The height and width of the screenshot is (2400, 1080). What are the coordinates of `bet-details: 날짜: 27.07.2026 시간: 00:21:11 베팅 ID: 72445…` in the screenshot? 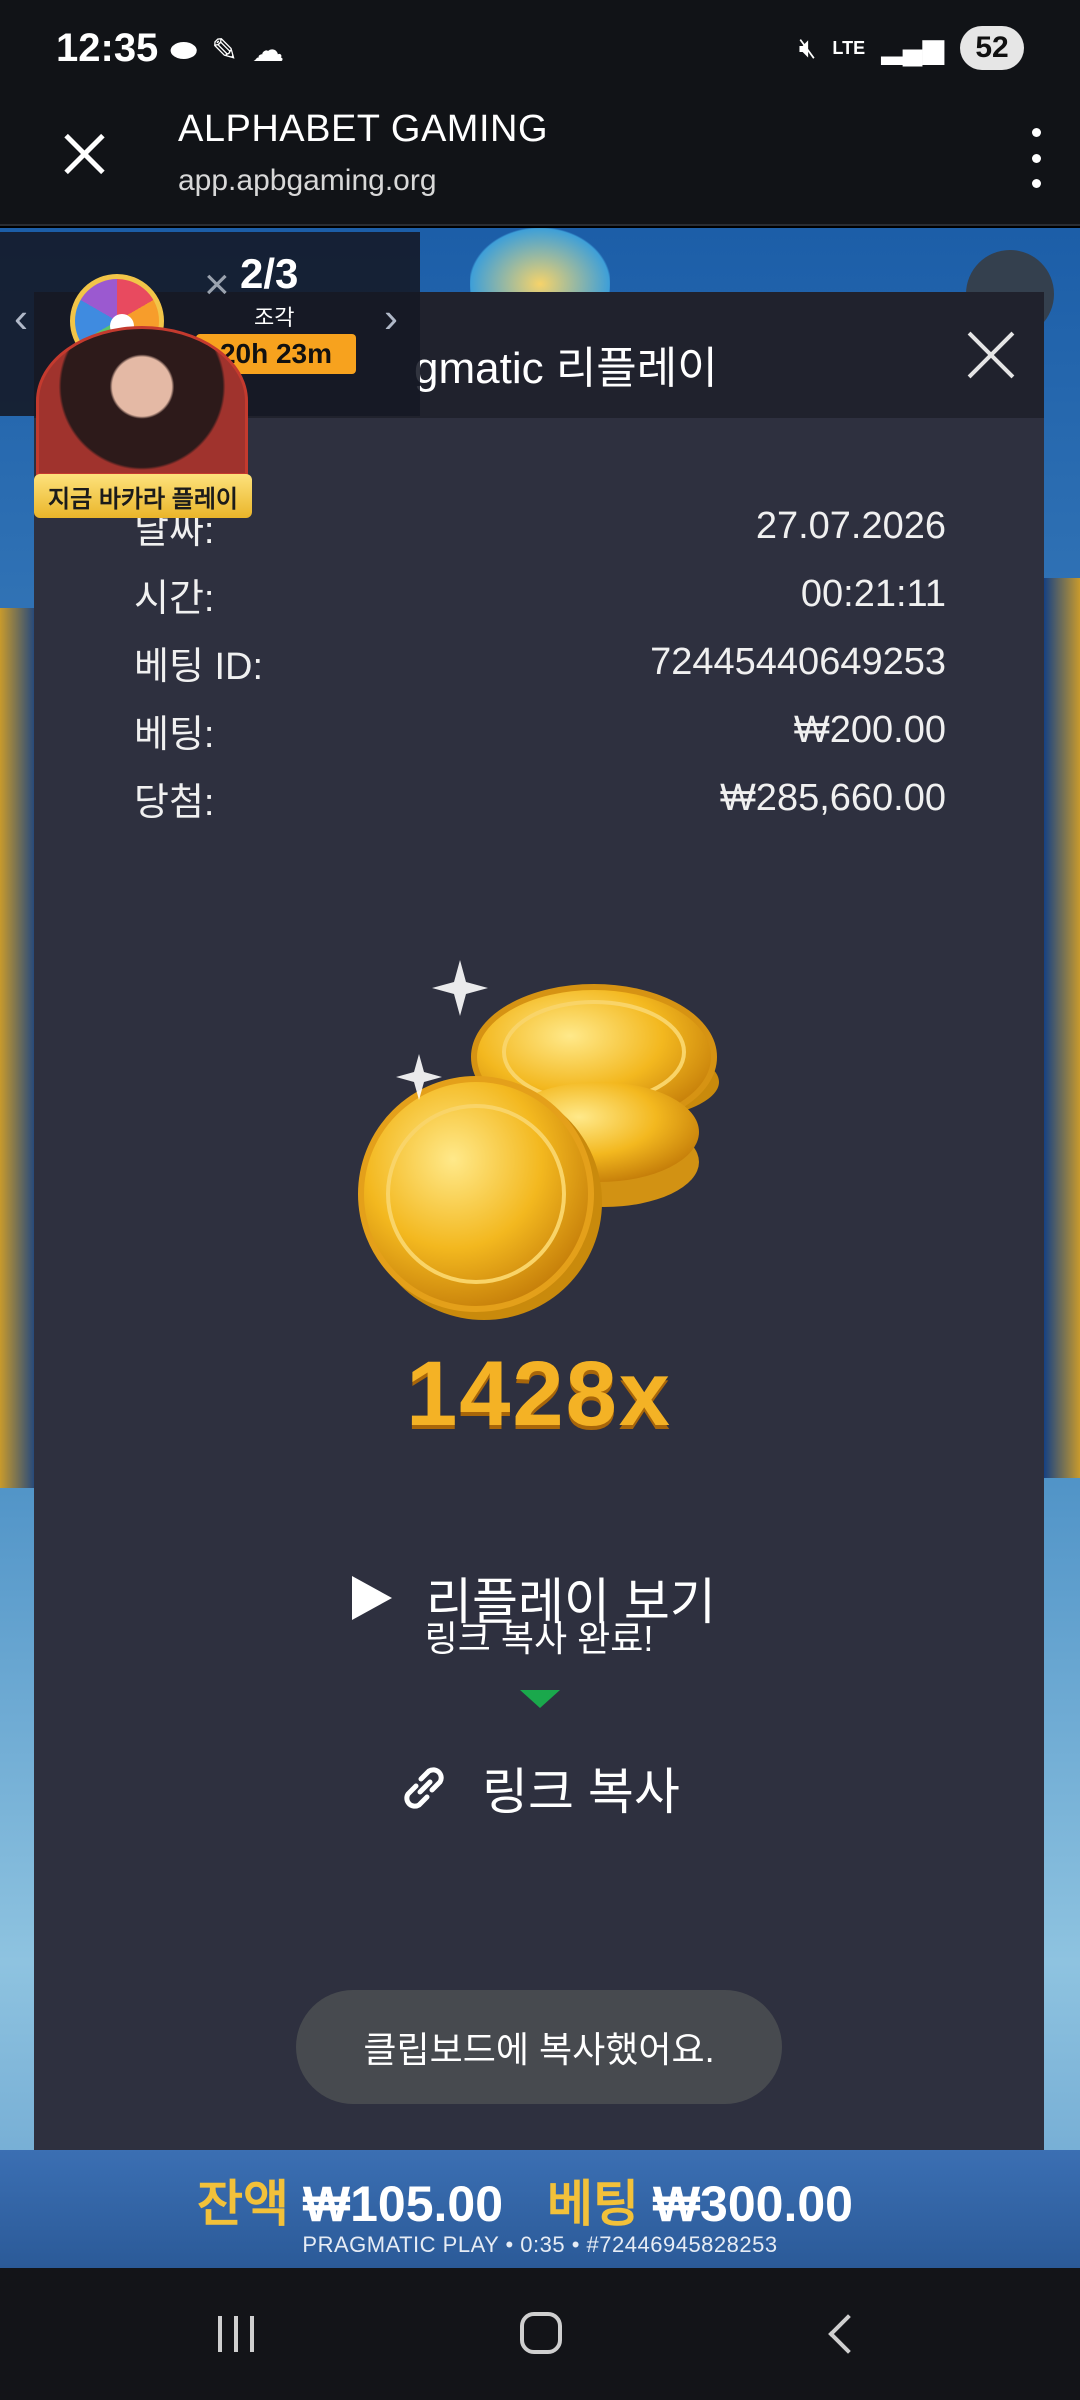 It's located at (540, 662).